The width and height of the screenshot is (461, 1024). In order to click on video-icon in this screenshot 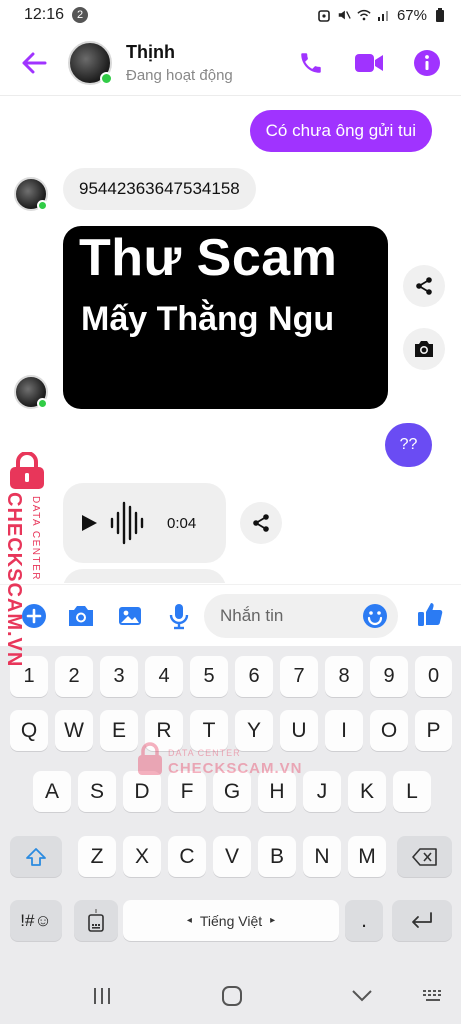, I will do `click(369, 62)`.